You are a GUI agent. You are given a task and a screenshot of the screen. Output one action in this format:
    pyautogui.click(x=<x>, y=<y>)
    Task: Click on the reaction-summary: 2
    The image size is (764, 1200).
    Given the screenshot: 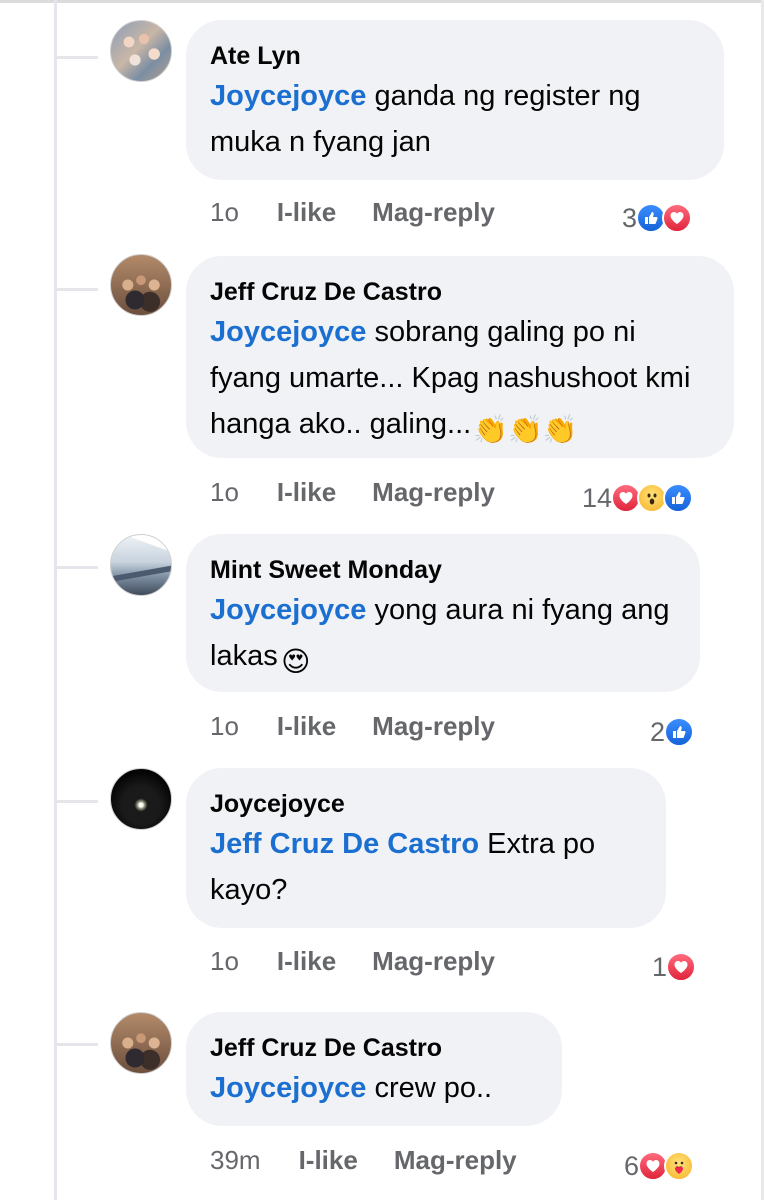 What is the action you would take?
    pyautogui.click(x=672, y=732)
    